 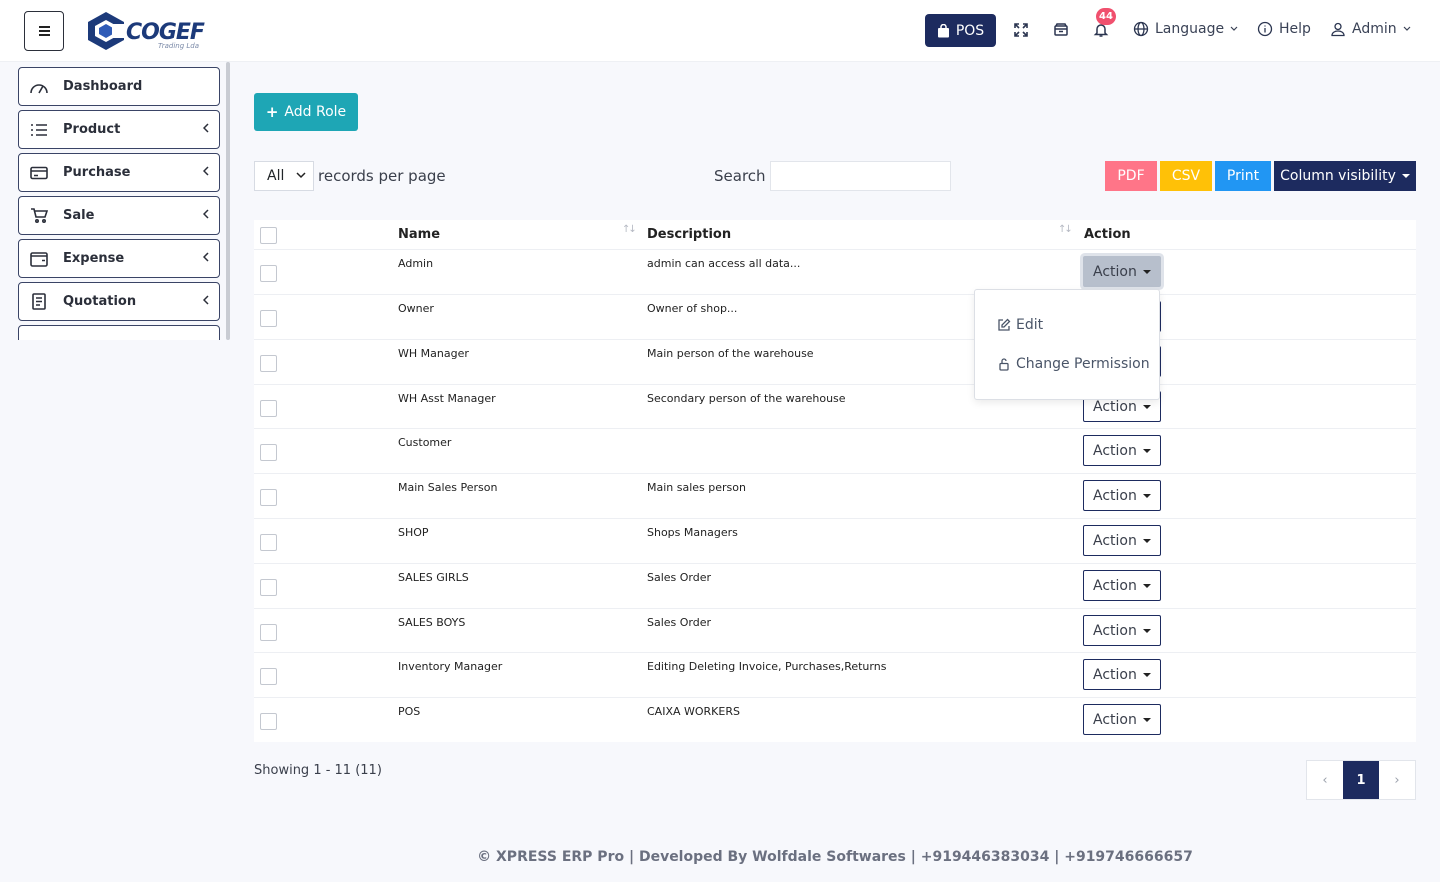 I want to click on sidebar-item-purchase: Purchase, so click(x=119, y=172).